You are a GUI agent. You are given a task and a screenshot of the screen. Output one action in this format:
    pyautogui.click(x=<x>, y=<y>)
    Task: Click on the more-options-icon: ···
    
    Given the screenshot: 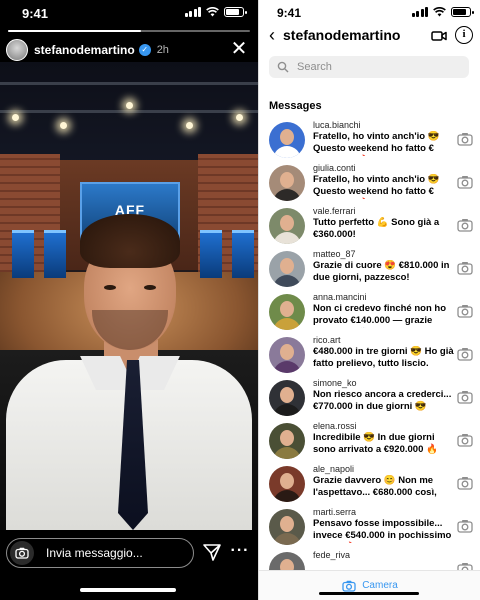 What is the action you would take?
    pyautogui.click(x=240, y=552)
    